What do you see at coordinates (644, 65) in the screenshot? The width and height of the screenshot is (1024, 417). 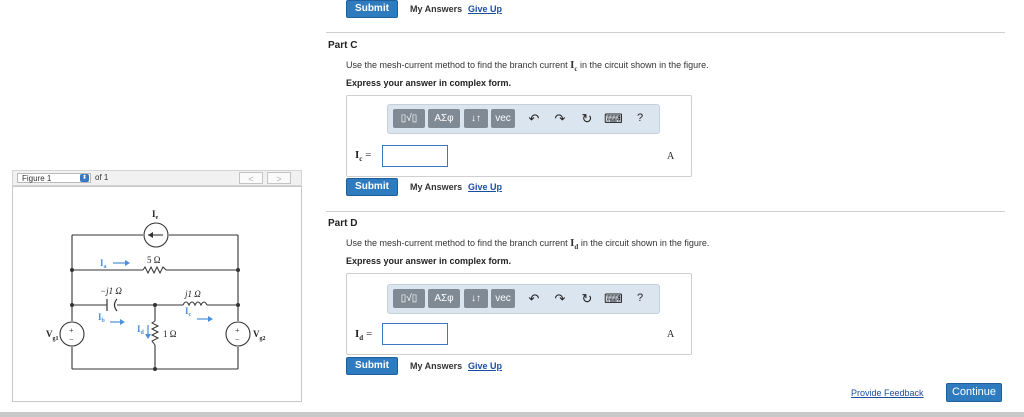 I see `part-c-prompt-after: in the circuit shown in the figure.` at bounding box center [644, 65].